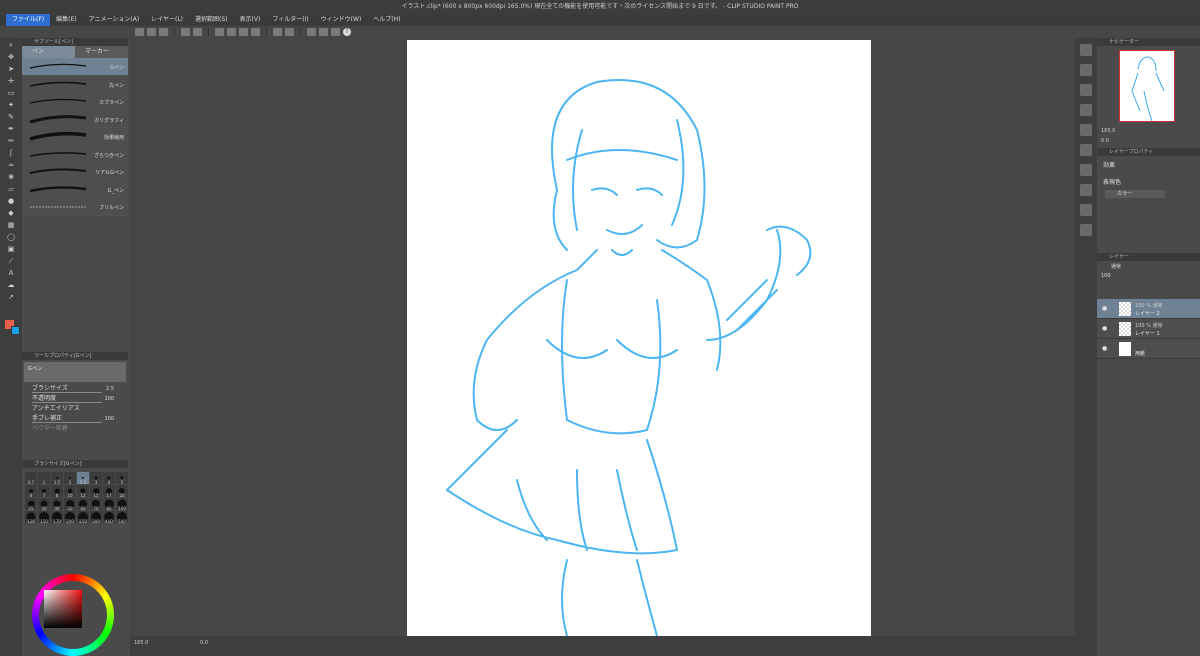 Image resolution: width=1200 pixels, height=656 pixels. I want to click on pen-icon: ✒, so click(11, 129).